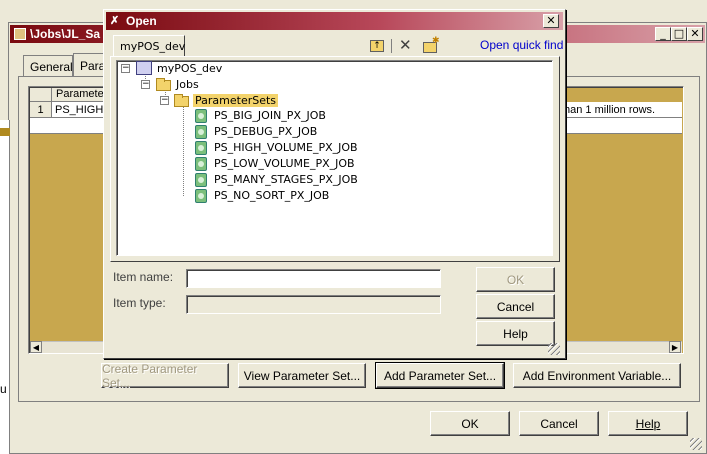 This screenshot has width=707, height=454. I want to click on left-edge-bar, so click(5, 132).